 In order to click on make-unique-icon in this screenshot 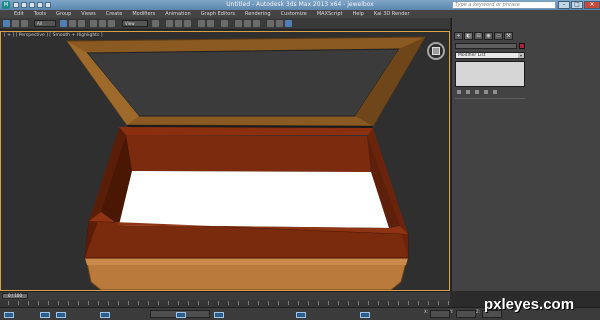, I will do `click(477, 92)`.